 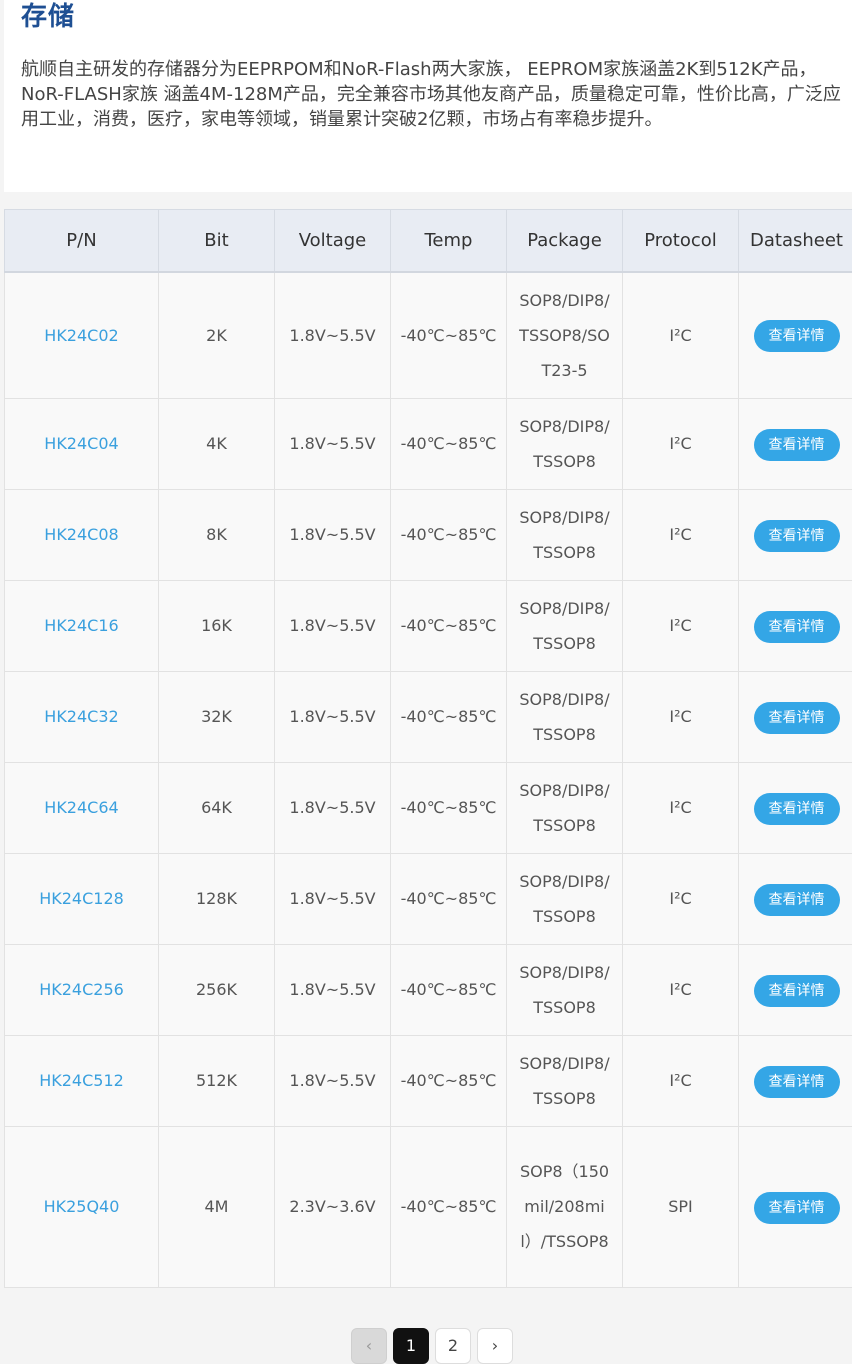 What do you see at coordinates (217, 1080) in the screenshot?
I see `bit-cell: 512K` at bounding box center [217, 1080].